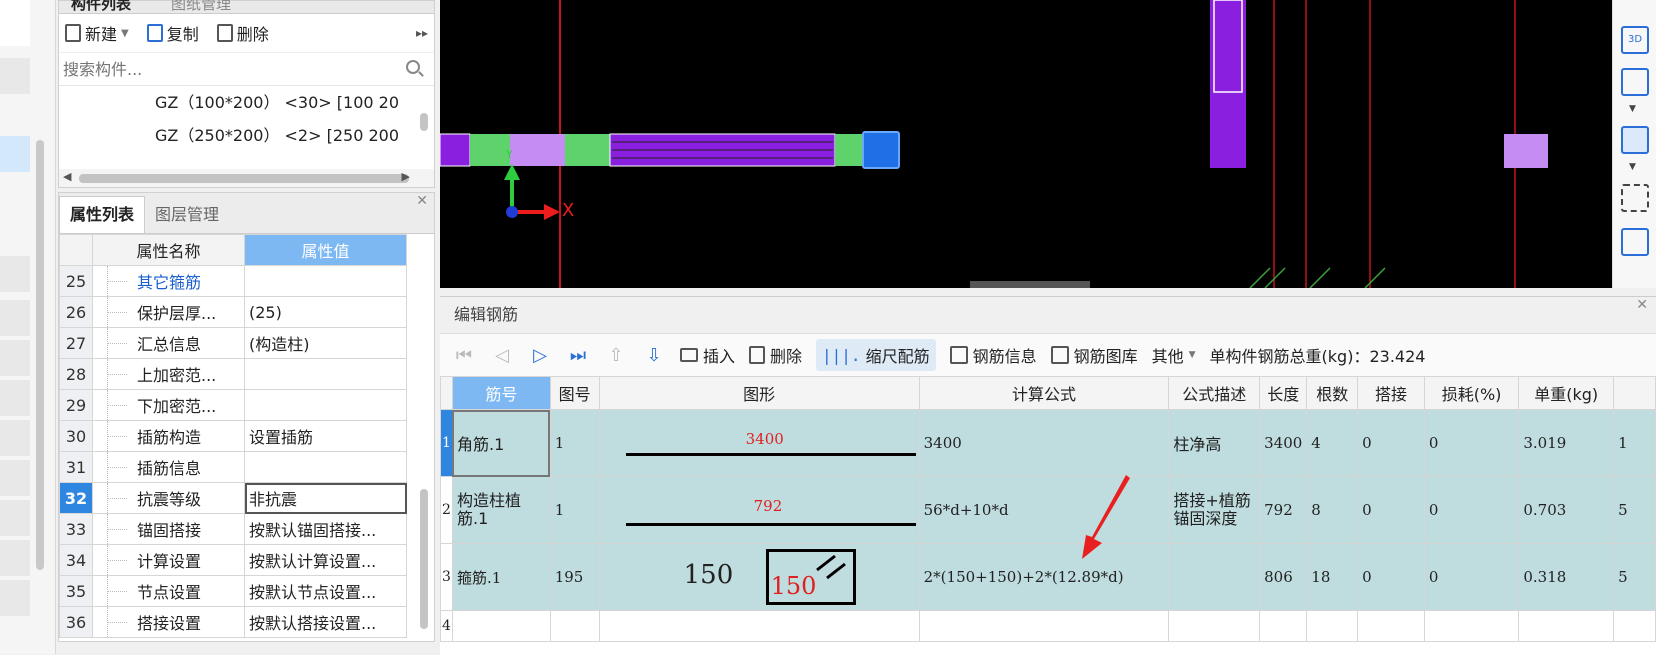  I want to click on property-row: 31 插筋信息, so click(233, 467).